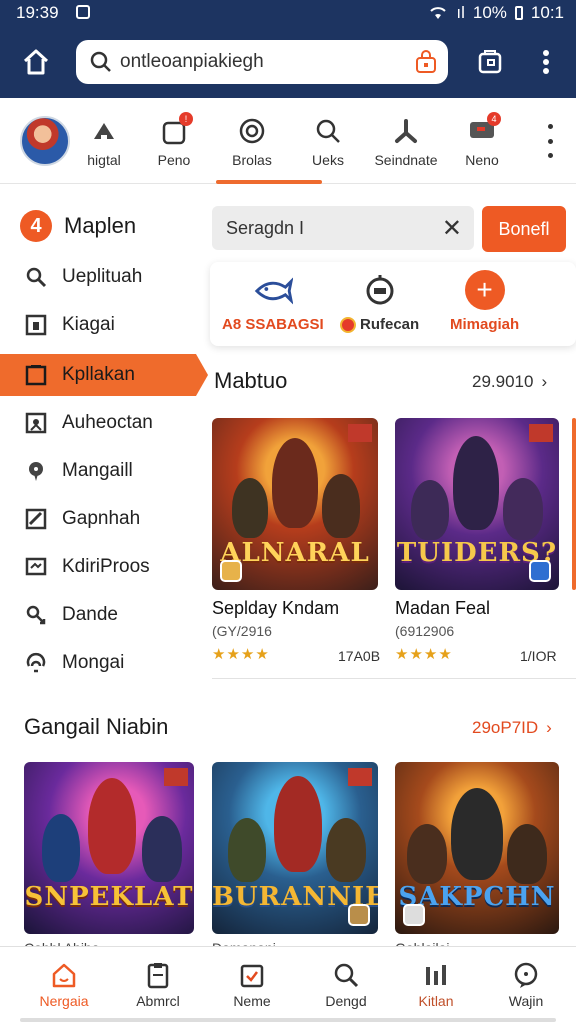  Describe the element at coordinates (550, 141) in the screenshot. I see `category-more-button` at that location.